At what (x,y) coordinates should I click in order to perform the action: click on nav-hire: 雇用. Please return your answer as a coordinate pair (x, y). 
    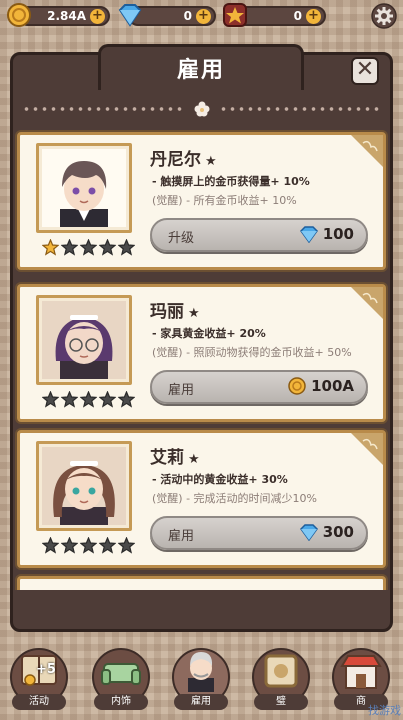
    Looking at the image, I should click on (201, 680).